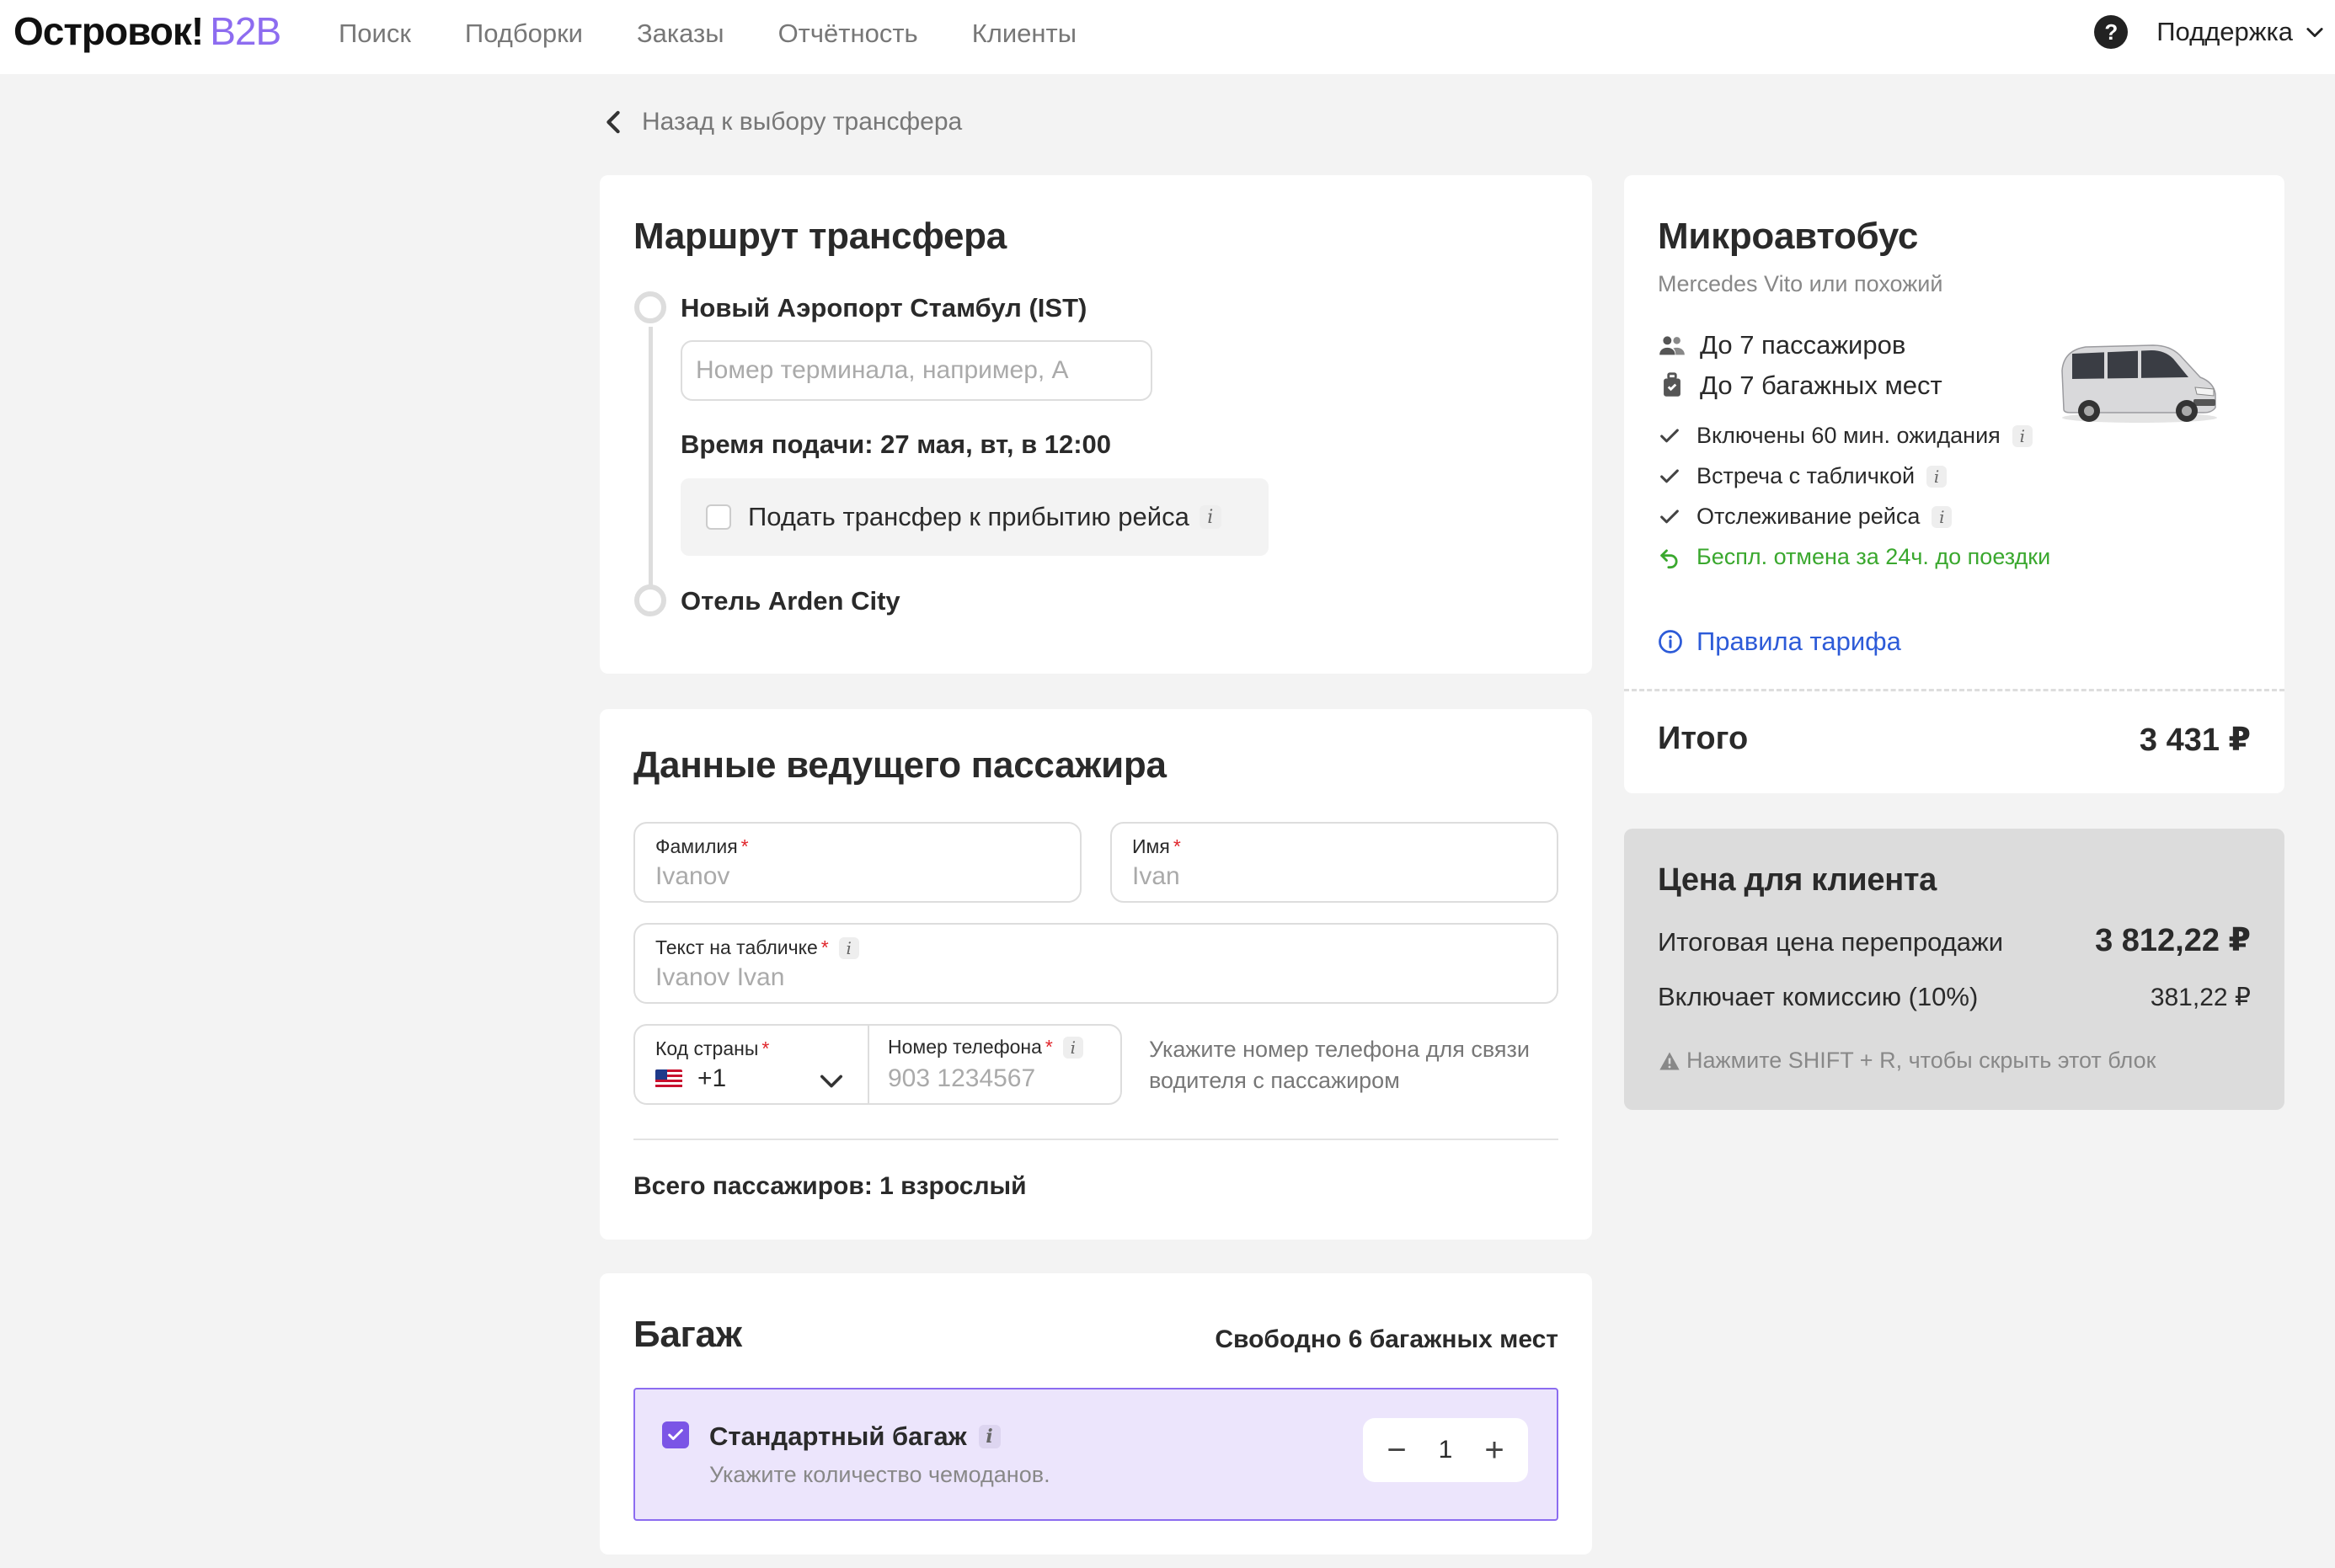  I want to click on logo-b2b: B2B, so click(246, 31).